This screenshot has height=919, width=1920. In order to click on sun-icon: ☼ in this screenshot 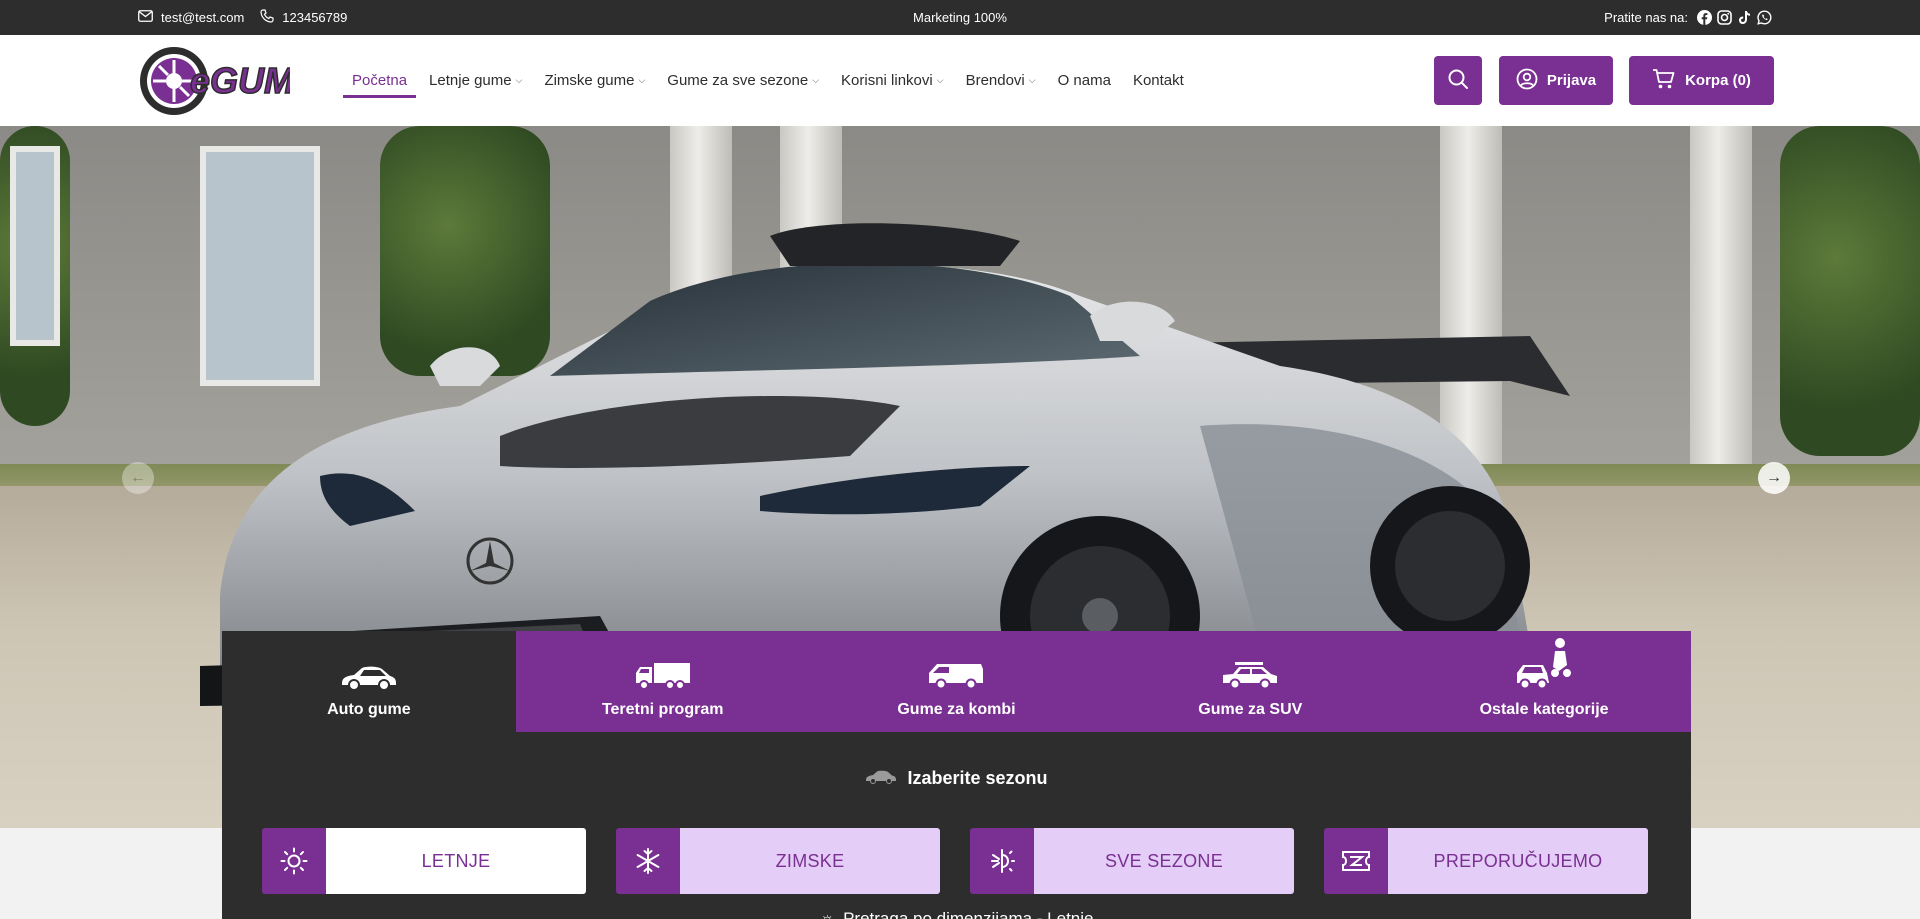, I will do `click(827, 914)`.